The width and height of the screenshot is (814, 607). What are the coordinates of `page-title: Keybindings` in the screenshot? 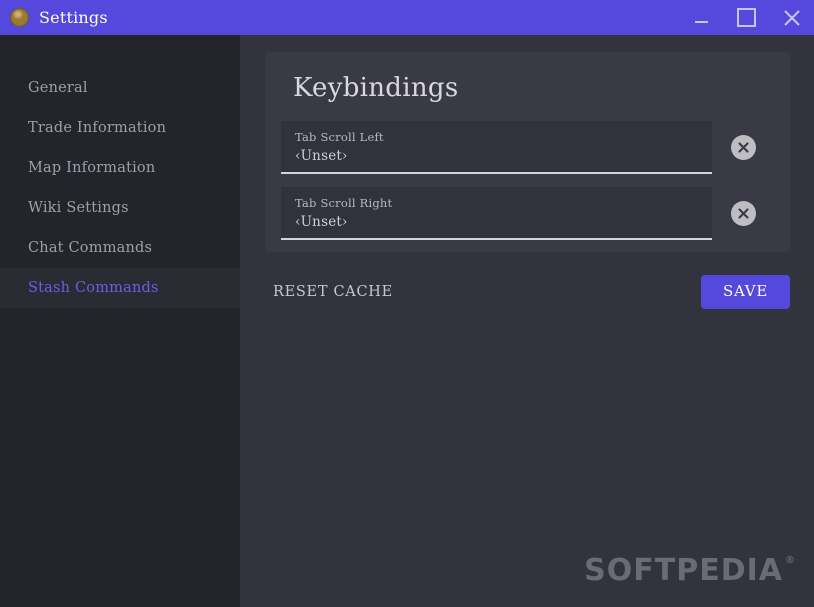 It's located at (376, 88).